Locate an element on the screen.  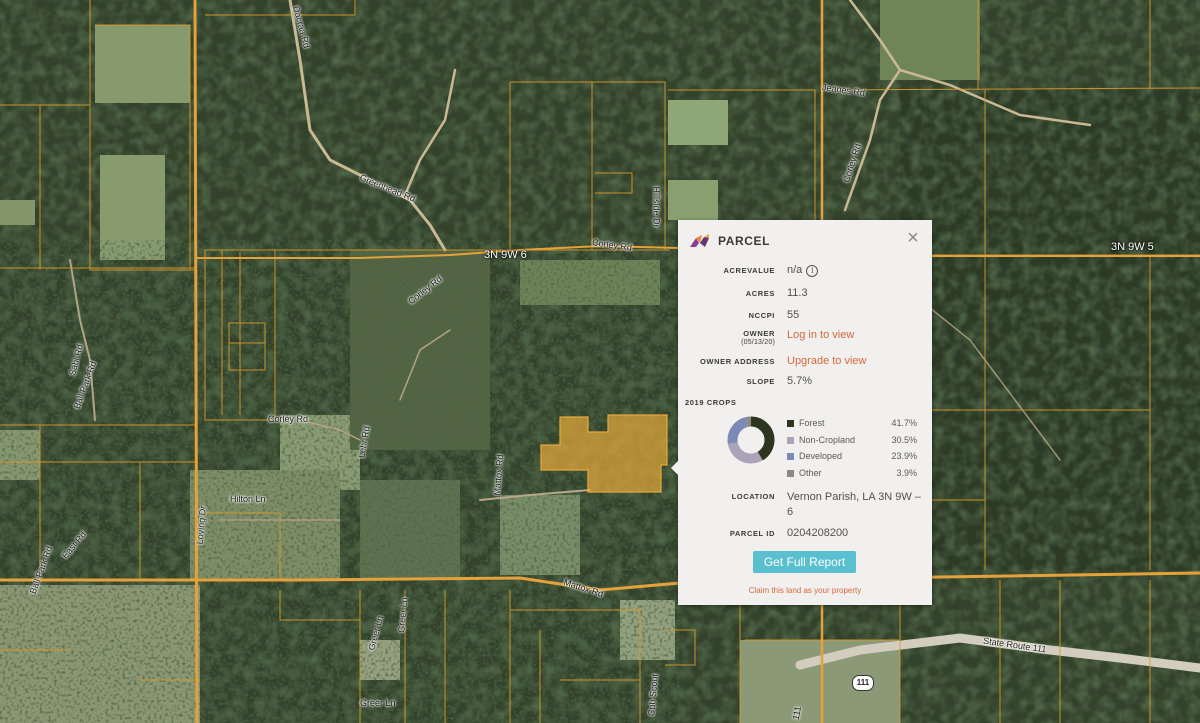
legend-label: Non-Cropland is located at coordinates (827, 439).